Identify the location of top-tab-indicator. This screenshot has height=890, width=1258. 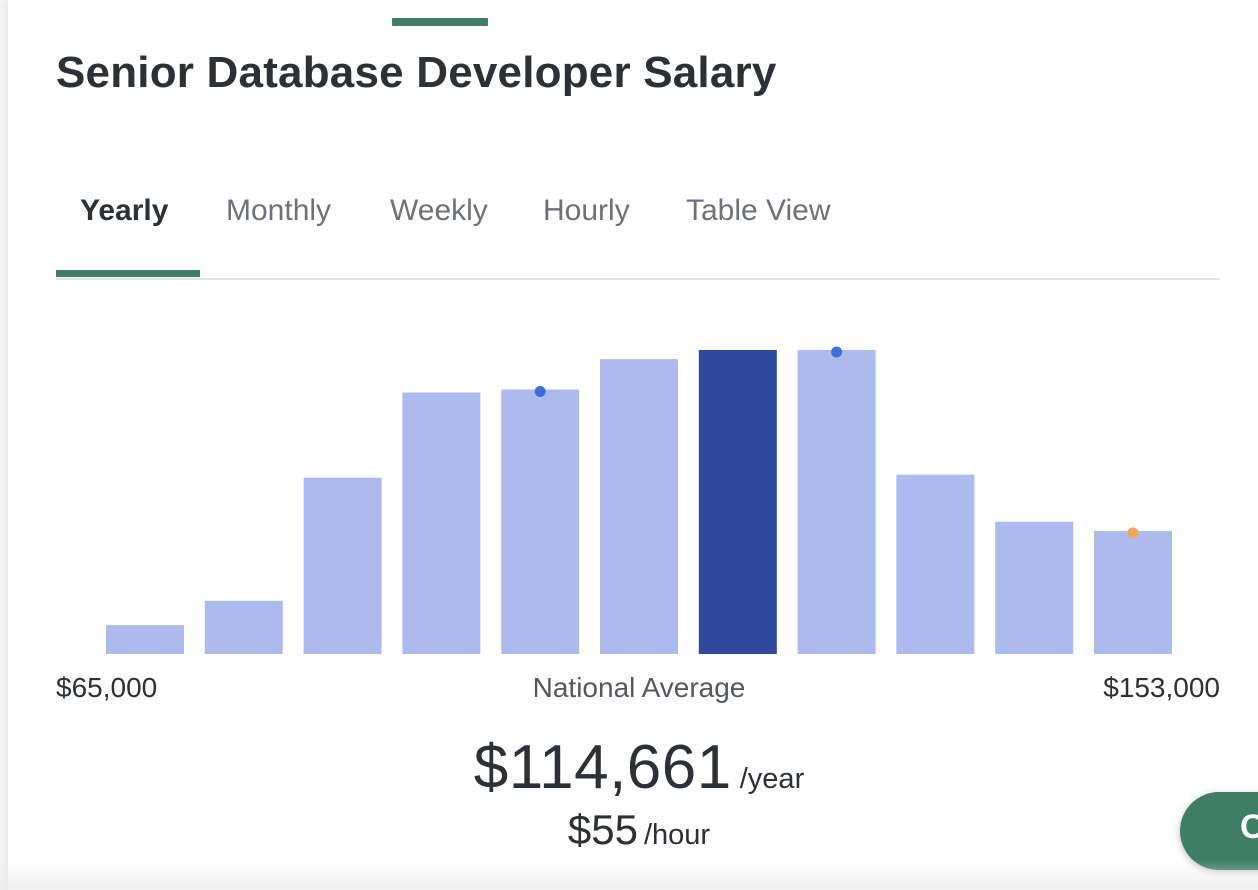
(440, 22).